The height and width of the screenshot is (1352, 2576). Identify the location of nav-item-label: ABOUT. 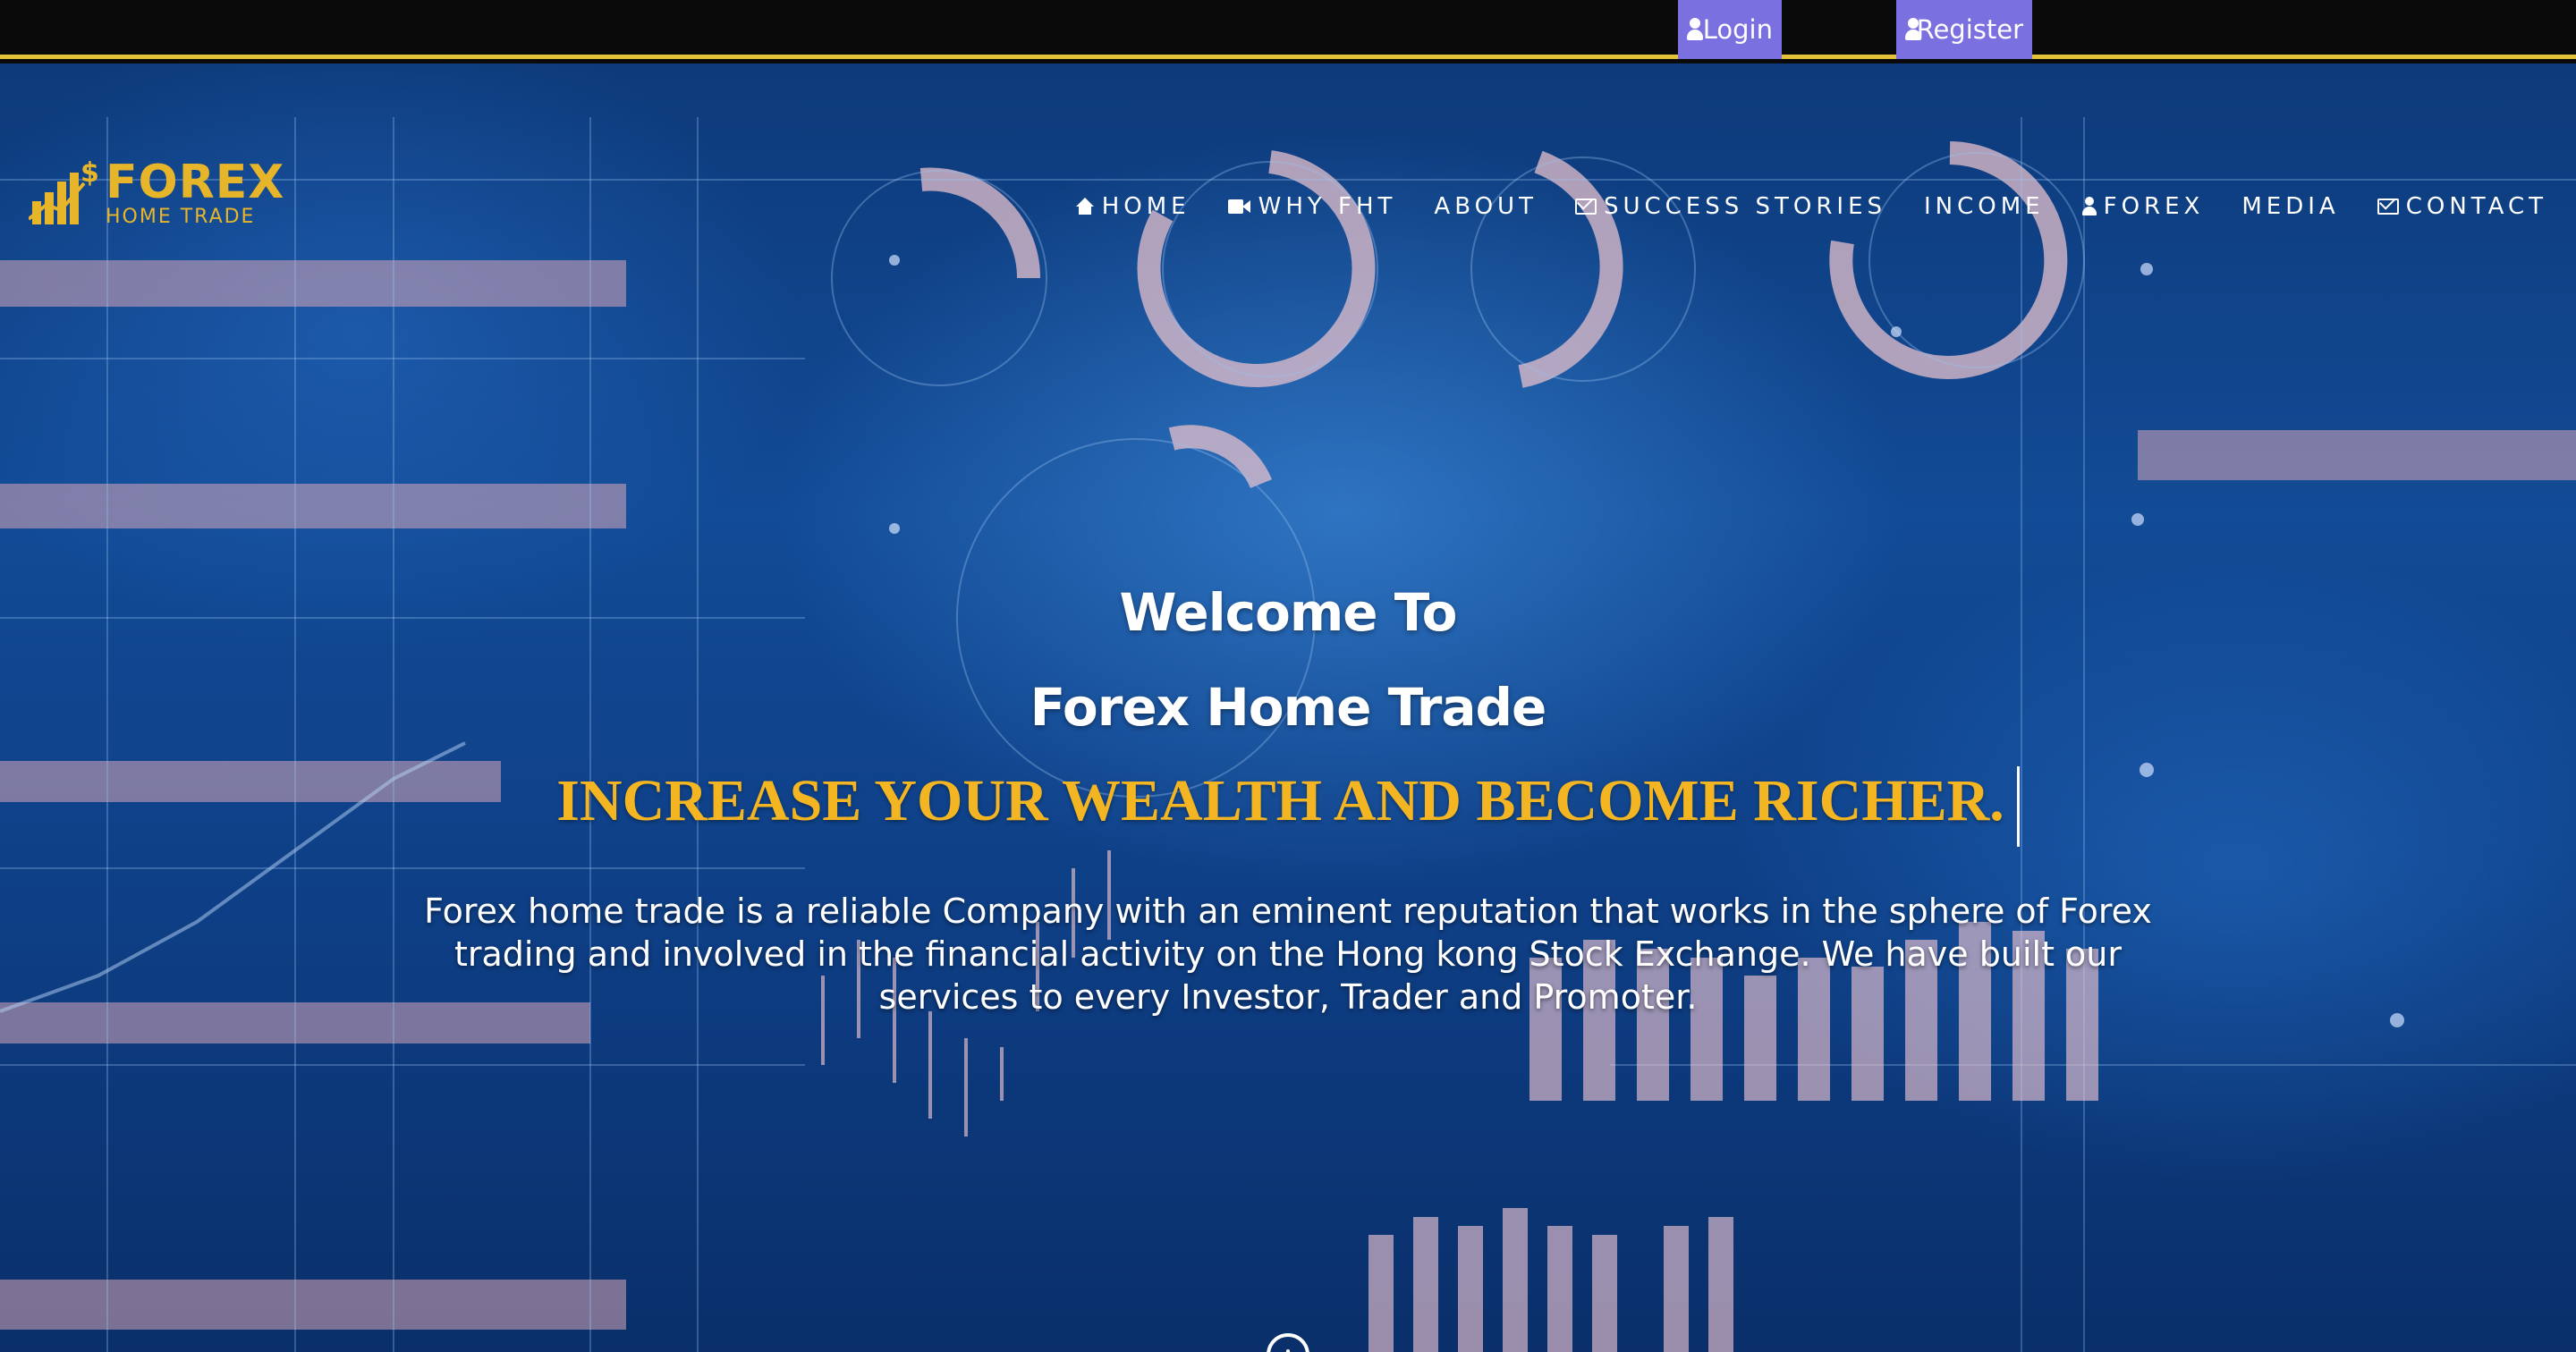
(1486, 206).